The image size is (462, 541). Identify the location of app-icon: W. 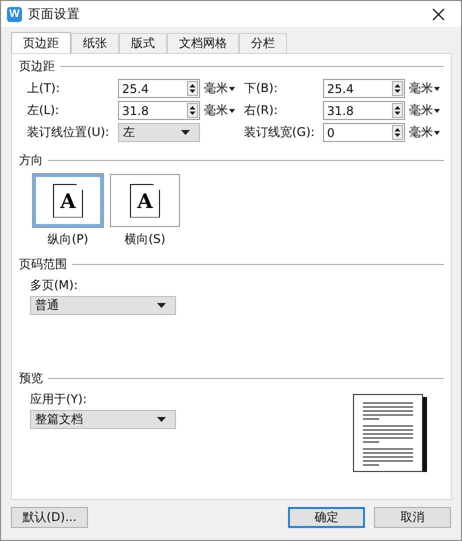
(14, 14).